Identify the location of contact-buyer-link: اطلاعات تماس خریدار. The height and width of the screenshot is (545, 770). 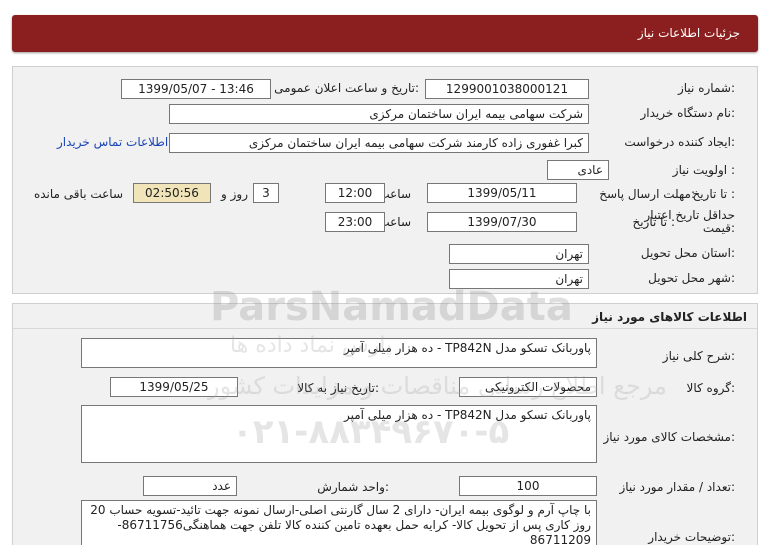
(112, 142).